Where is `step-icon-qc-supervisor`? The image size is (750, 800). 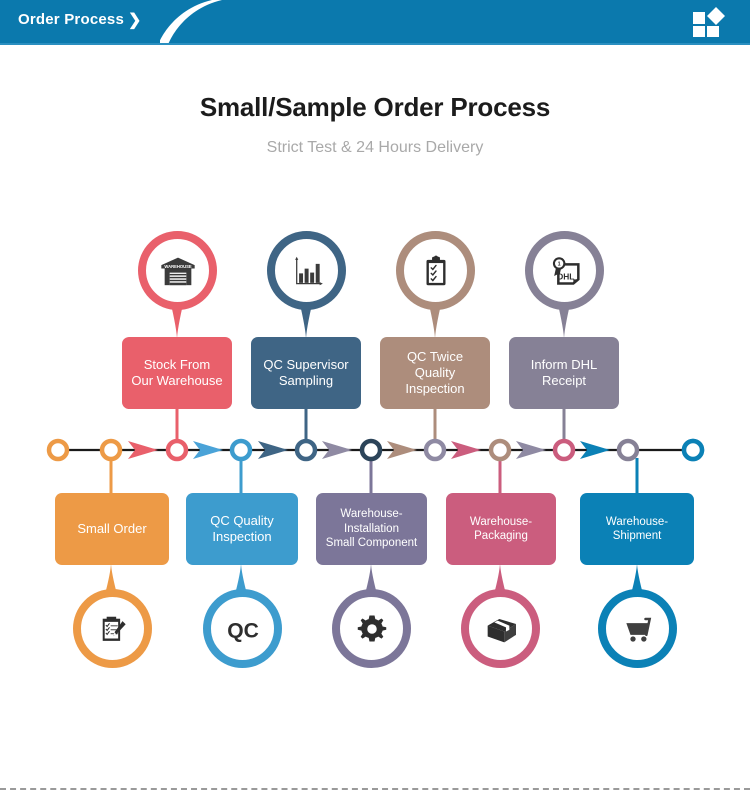
step-icon-qc-supervisor is located at coordinates (306, 270).